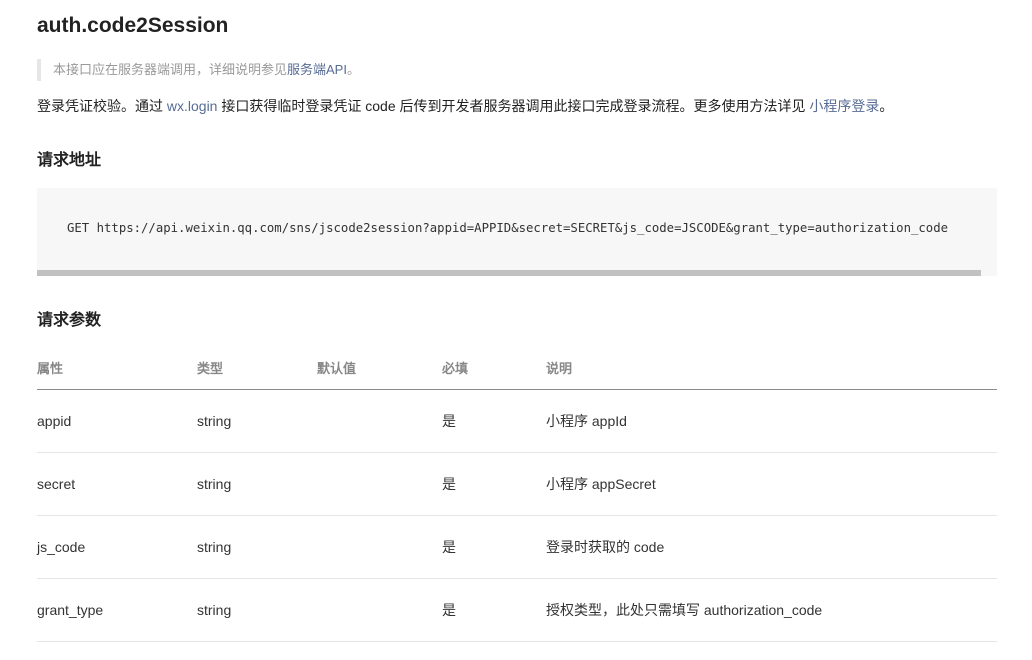 The width and height of the screenshot is (1032, 660). Describe the element at coordinates (70, 610) in the screenshot. I see `cell-attribute: grant_type` at that location.